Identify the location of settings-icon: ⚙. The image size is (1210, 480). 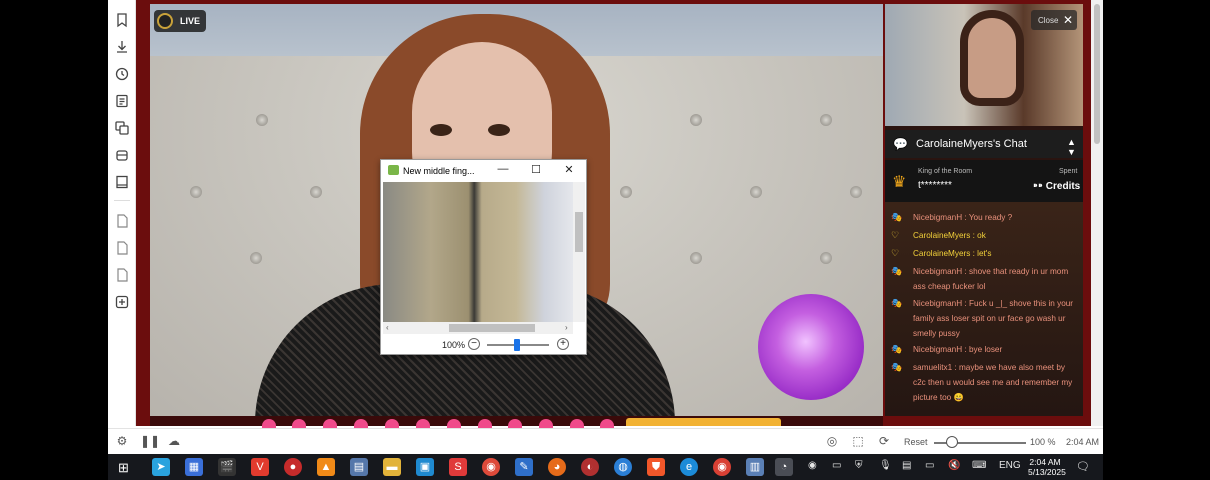
(122, 442).